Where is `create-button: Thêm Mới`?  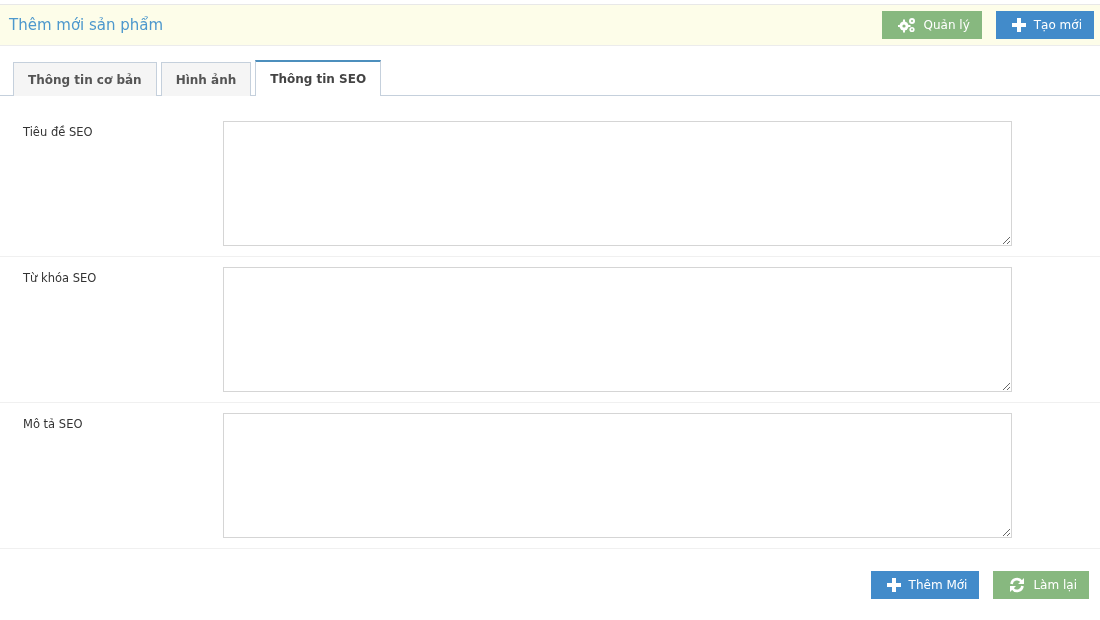
create-button: Thêm Mới is located at coordinates (925, 585).